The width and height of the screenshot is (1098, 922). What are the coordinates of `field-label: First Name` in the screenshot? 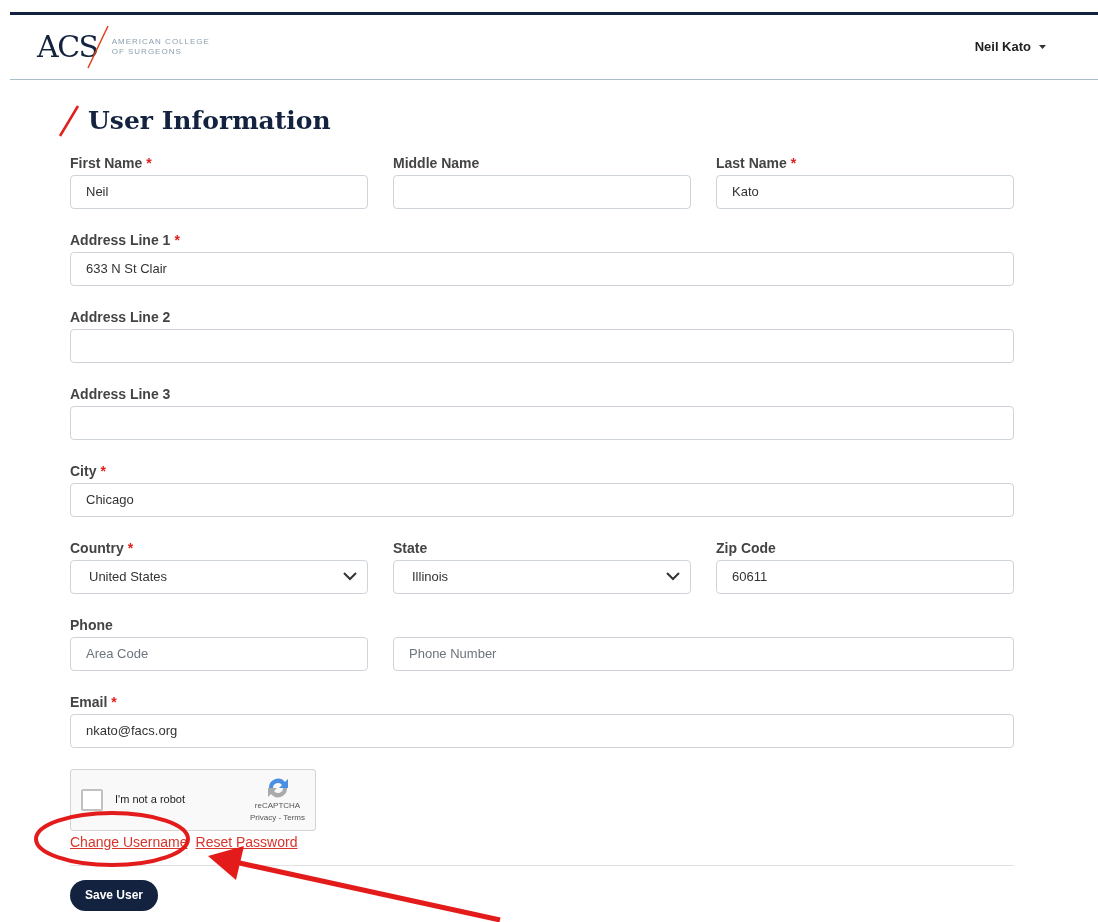 It's located at (106, 163).